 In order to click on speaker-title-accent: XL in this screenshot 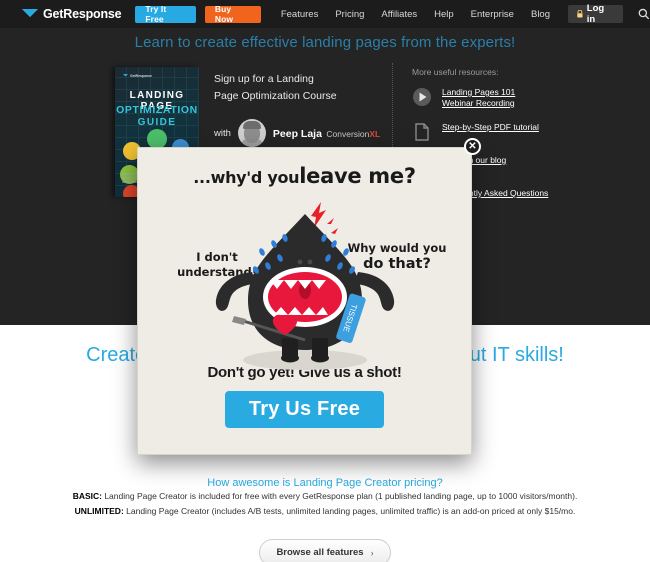, I will do `click(375, 134)`.